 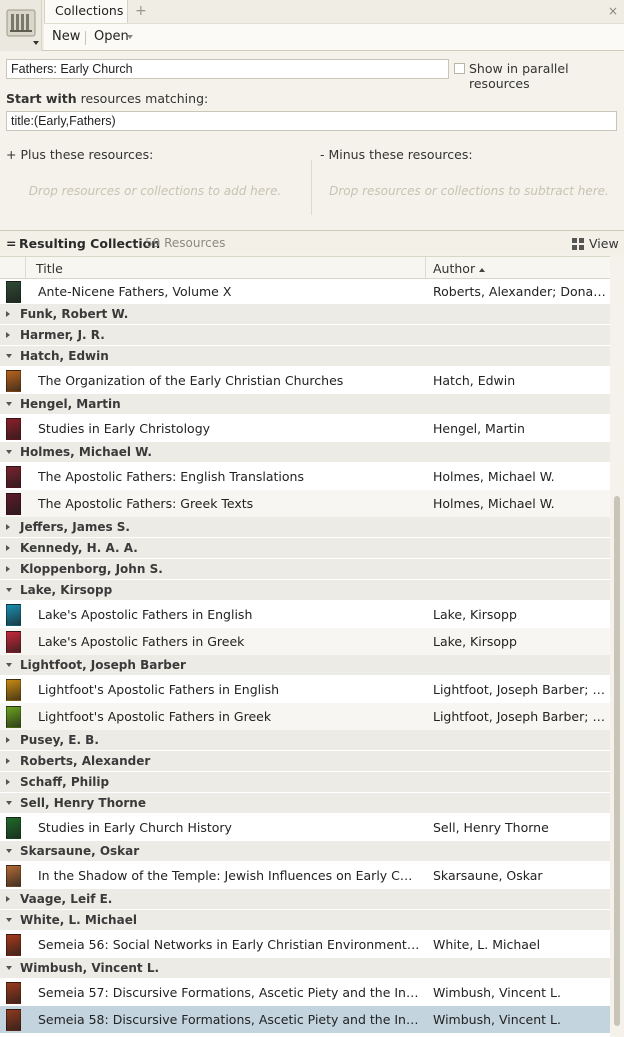 I want to click on author-group-row: Pusey, E. B., so click(x=305, y=740).